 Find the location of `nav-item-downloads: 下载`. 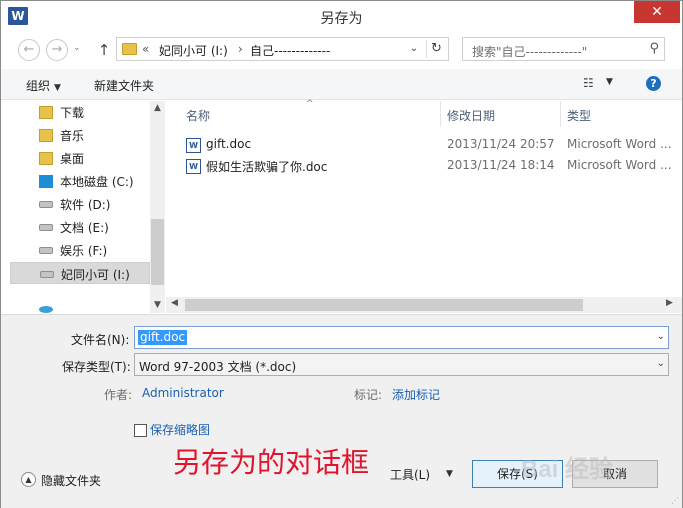

nav-item-downloads: 下载 is located at coordinates (80, 112).